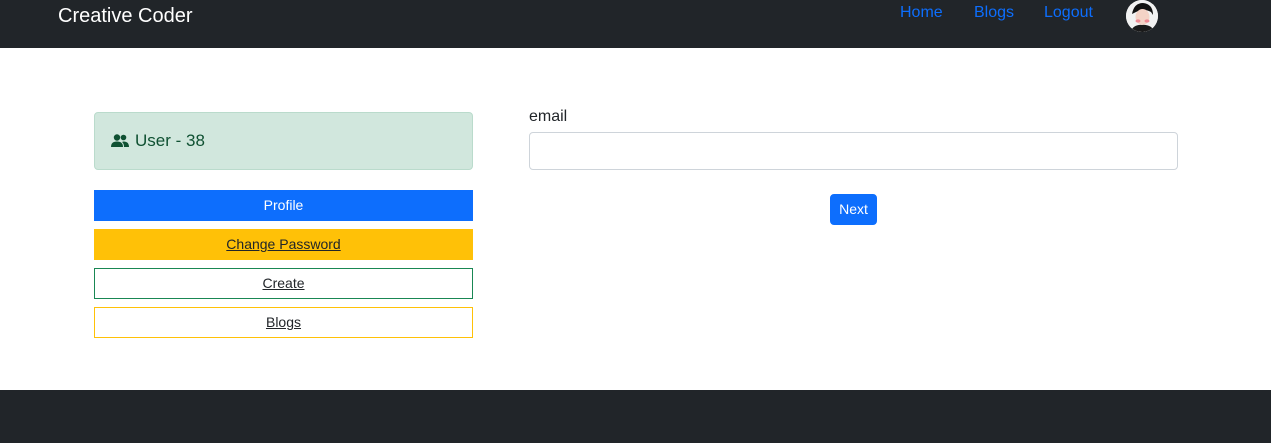  I want to click on blogs-button: Blogs, so click(283, 322).